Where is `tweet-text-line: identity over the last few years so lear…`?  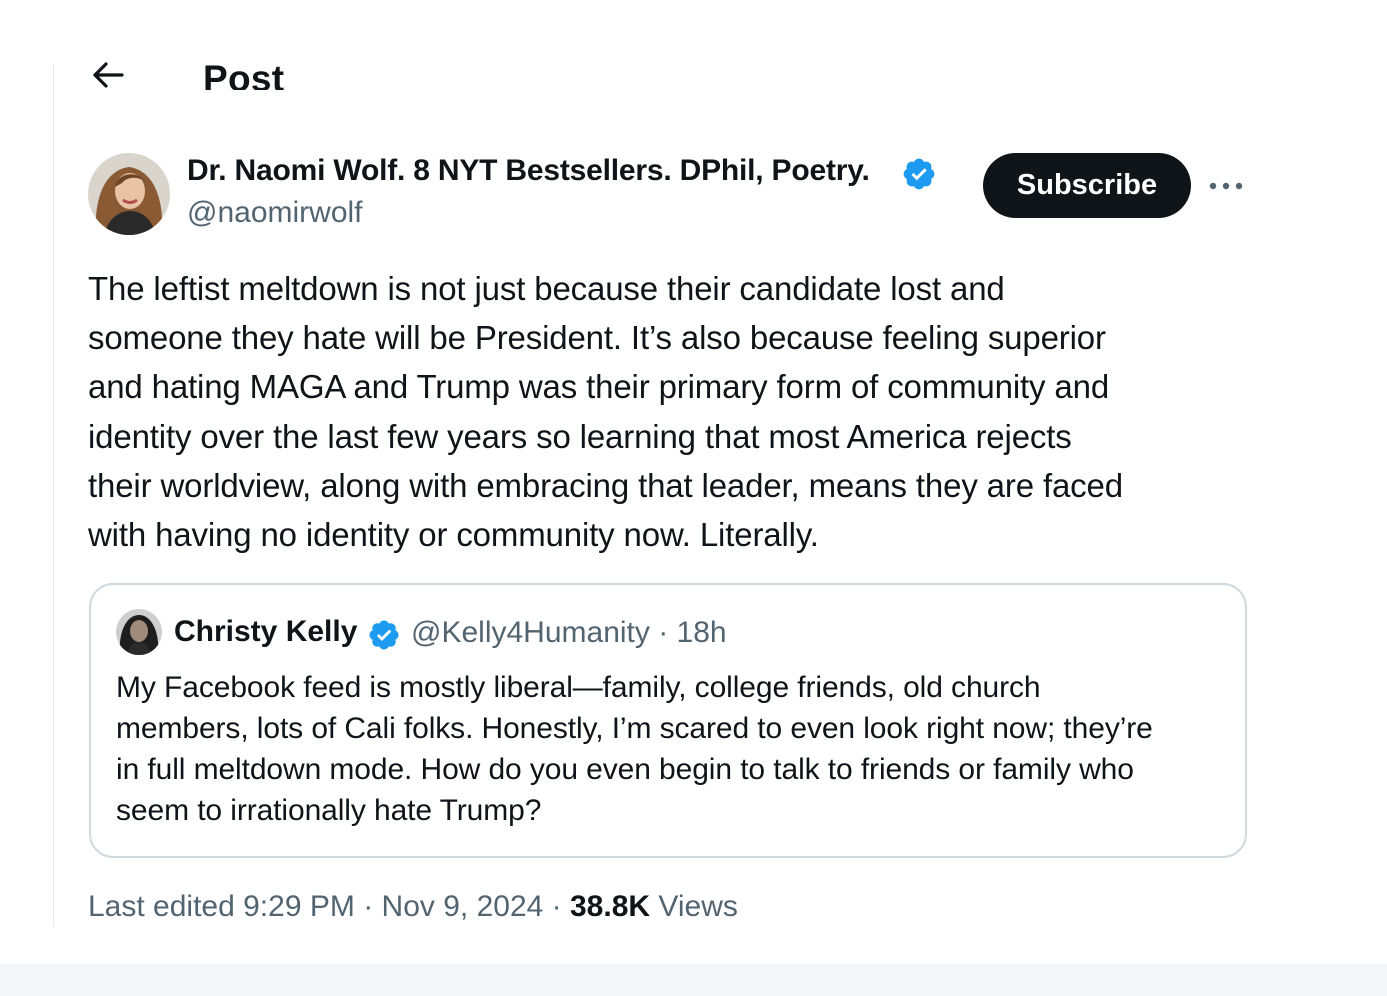
tweet-text-line: identity over the last few years so lear… is located at coordinates (580, 436).